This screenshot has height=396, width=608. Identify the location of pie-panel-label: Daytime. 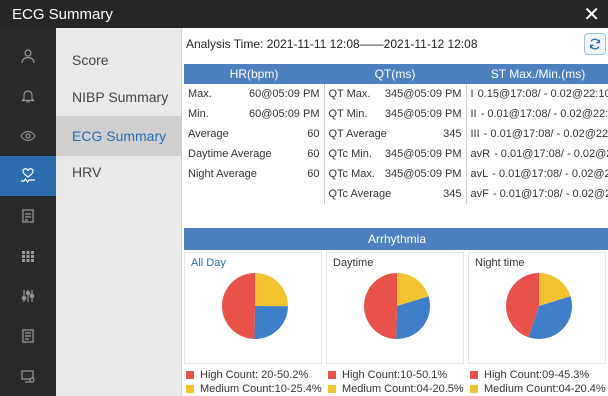
(353, 263).